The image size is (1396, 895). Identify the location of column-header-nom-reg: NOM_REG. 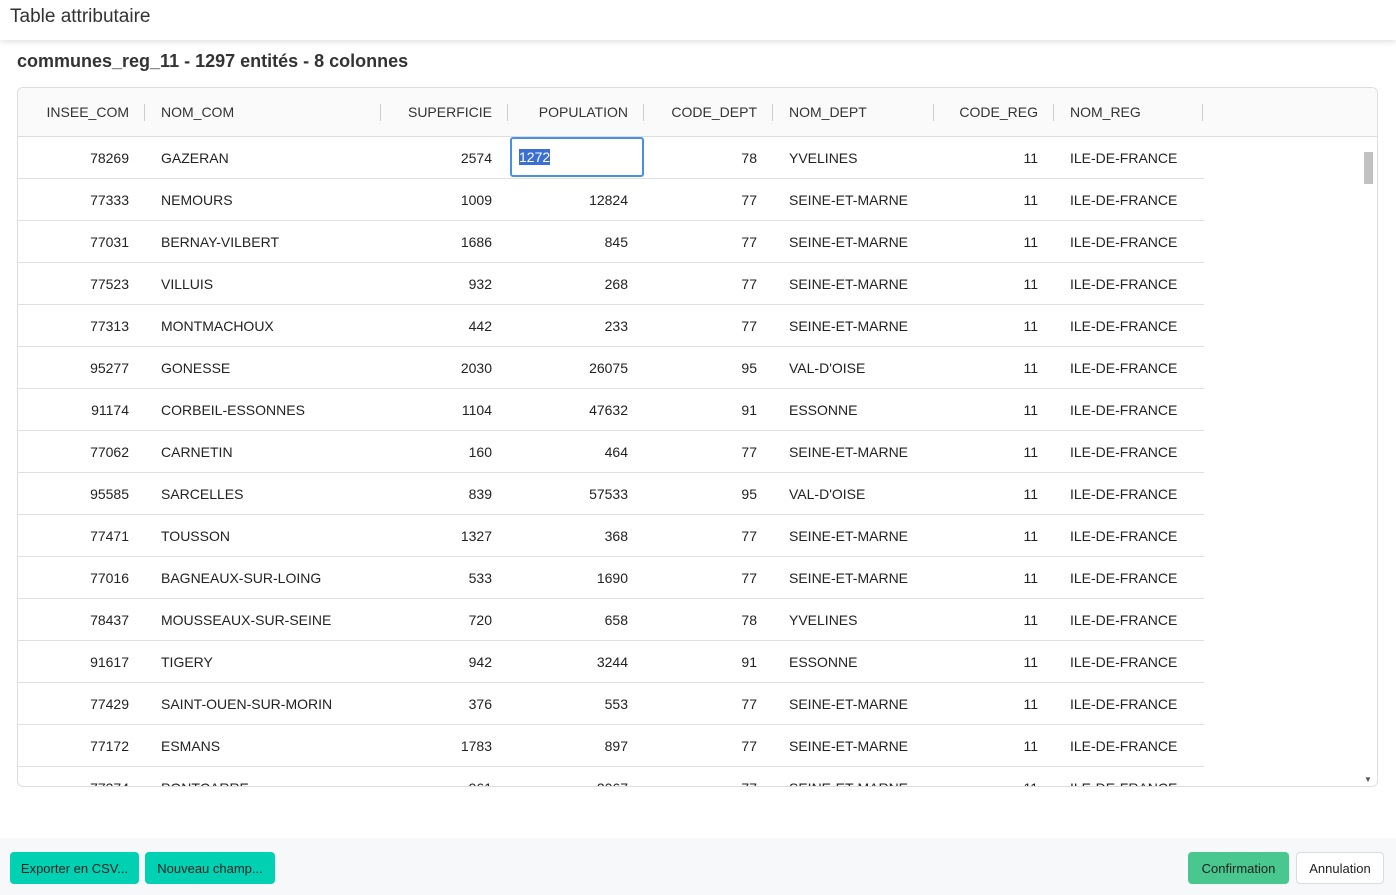
(1128, 112).